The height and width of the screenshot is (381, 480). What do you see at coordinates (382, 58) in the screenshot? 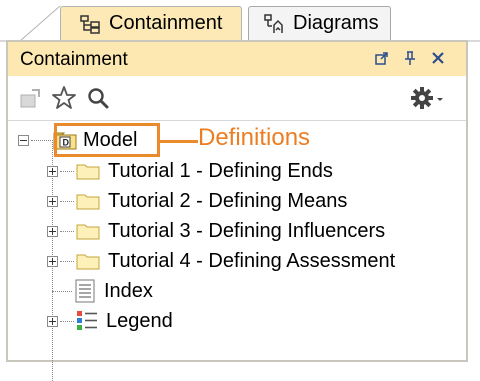
I see `undock-icon` at bounding box center [382, 58].